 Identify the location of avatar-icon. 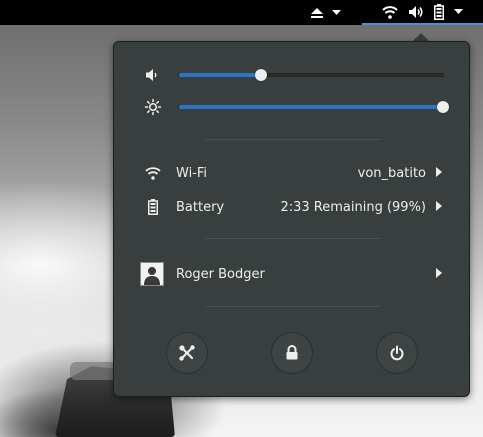
(152, 274).